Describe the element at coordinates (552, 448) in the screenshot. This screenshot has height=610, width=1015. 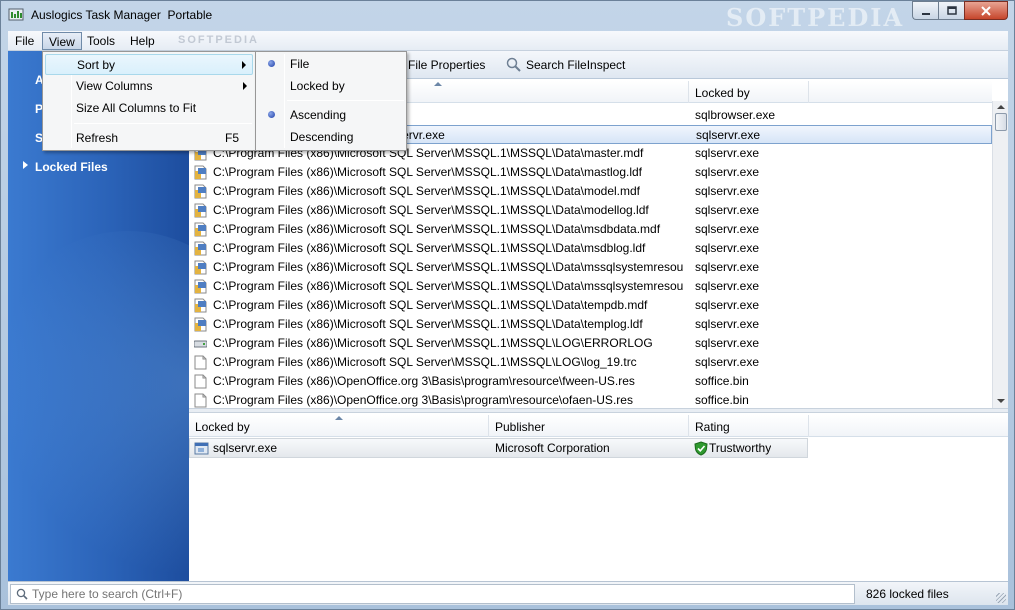
I see `details-publisher-value: Microsoft Corporation` at that location.